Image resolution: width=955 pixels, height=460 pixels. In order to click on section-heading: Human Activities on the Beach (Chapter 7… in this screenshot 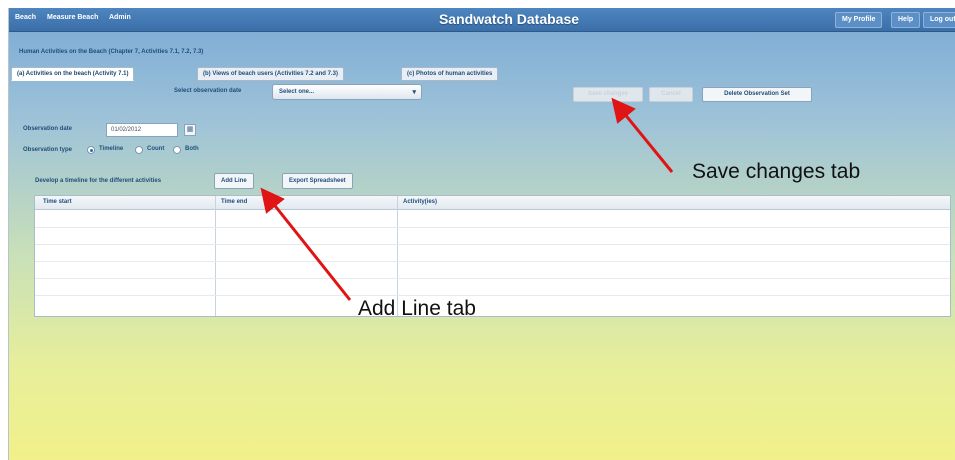, I will do `click(111, 52)`.